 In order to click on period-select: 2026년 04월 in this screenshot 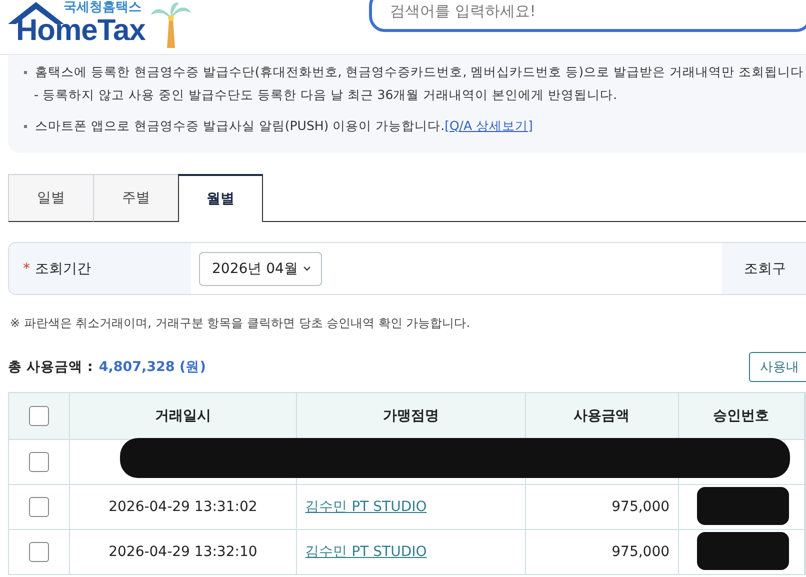, I will do `click(260, 269)`.